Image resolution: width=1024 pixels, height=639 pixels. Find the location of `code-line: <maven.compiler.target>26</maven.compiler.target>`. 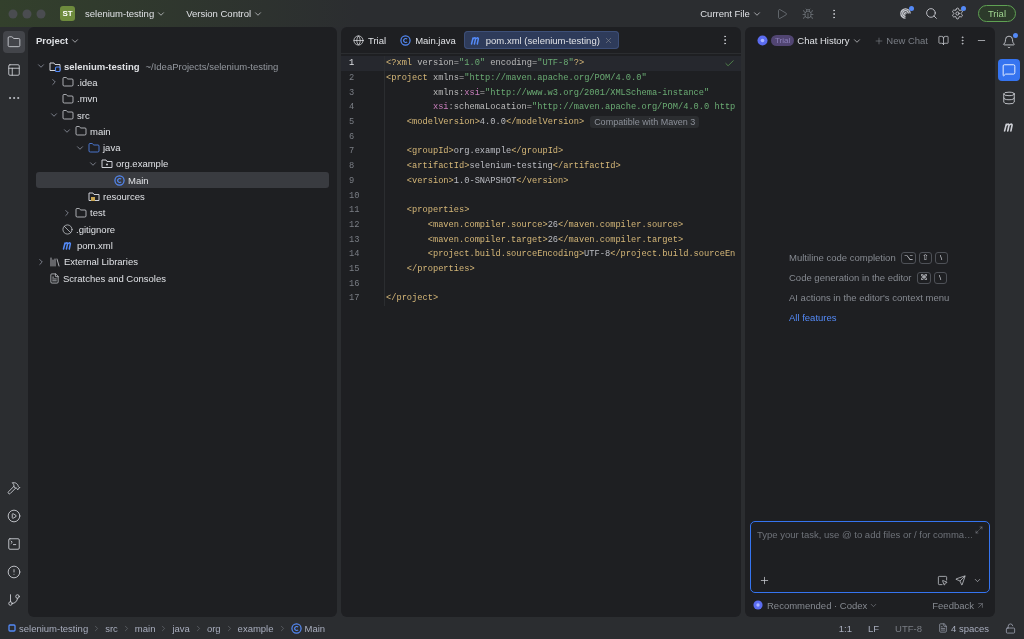

code-line: <maven.compiler.target>26</maven.compiler.target> is located at coordinates (555, 239).